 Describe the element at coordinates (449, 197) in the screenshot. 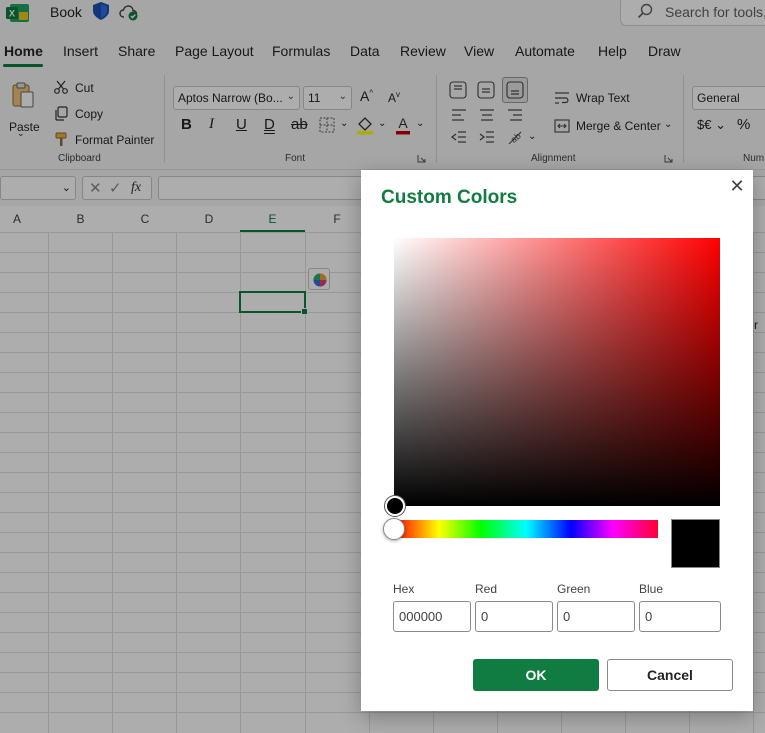

I see `dialog-title: Custom Colors` at that location.